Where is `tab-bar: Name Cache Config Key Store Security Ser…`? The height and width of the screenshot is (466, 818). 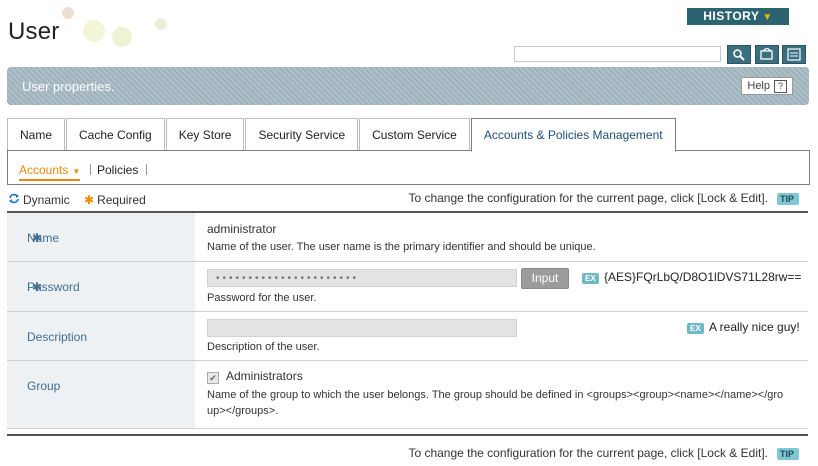
tab-bar: Name Cache Config Key Store Security Ser… is located at coordinates (342, 135).